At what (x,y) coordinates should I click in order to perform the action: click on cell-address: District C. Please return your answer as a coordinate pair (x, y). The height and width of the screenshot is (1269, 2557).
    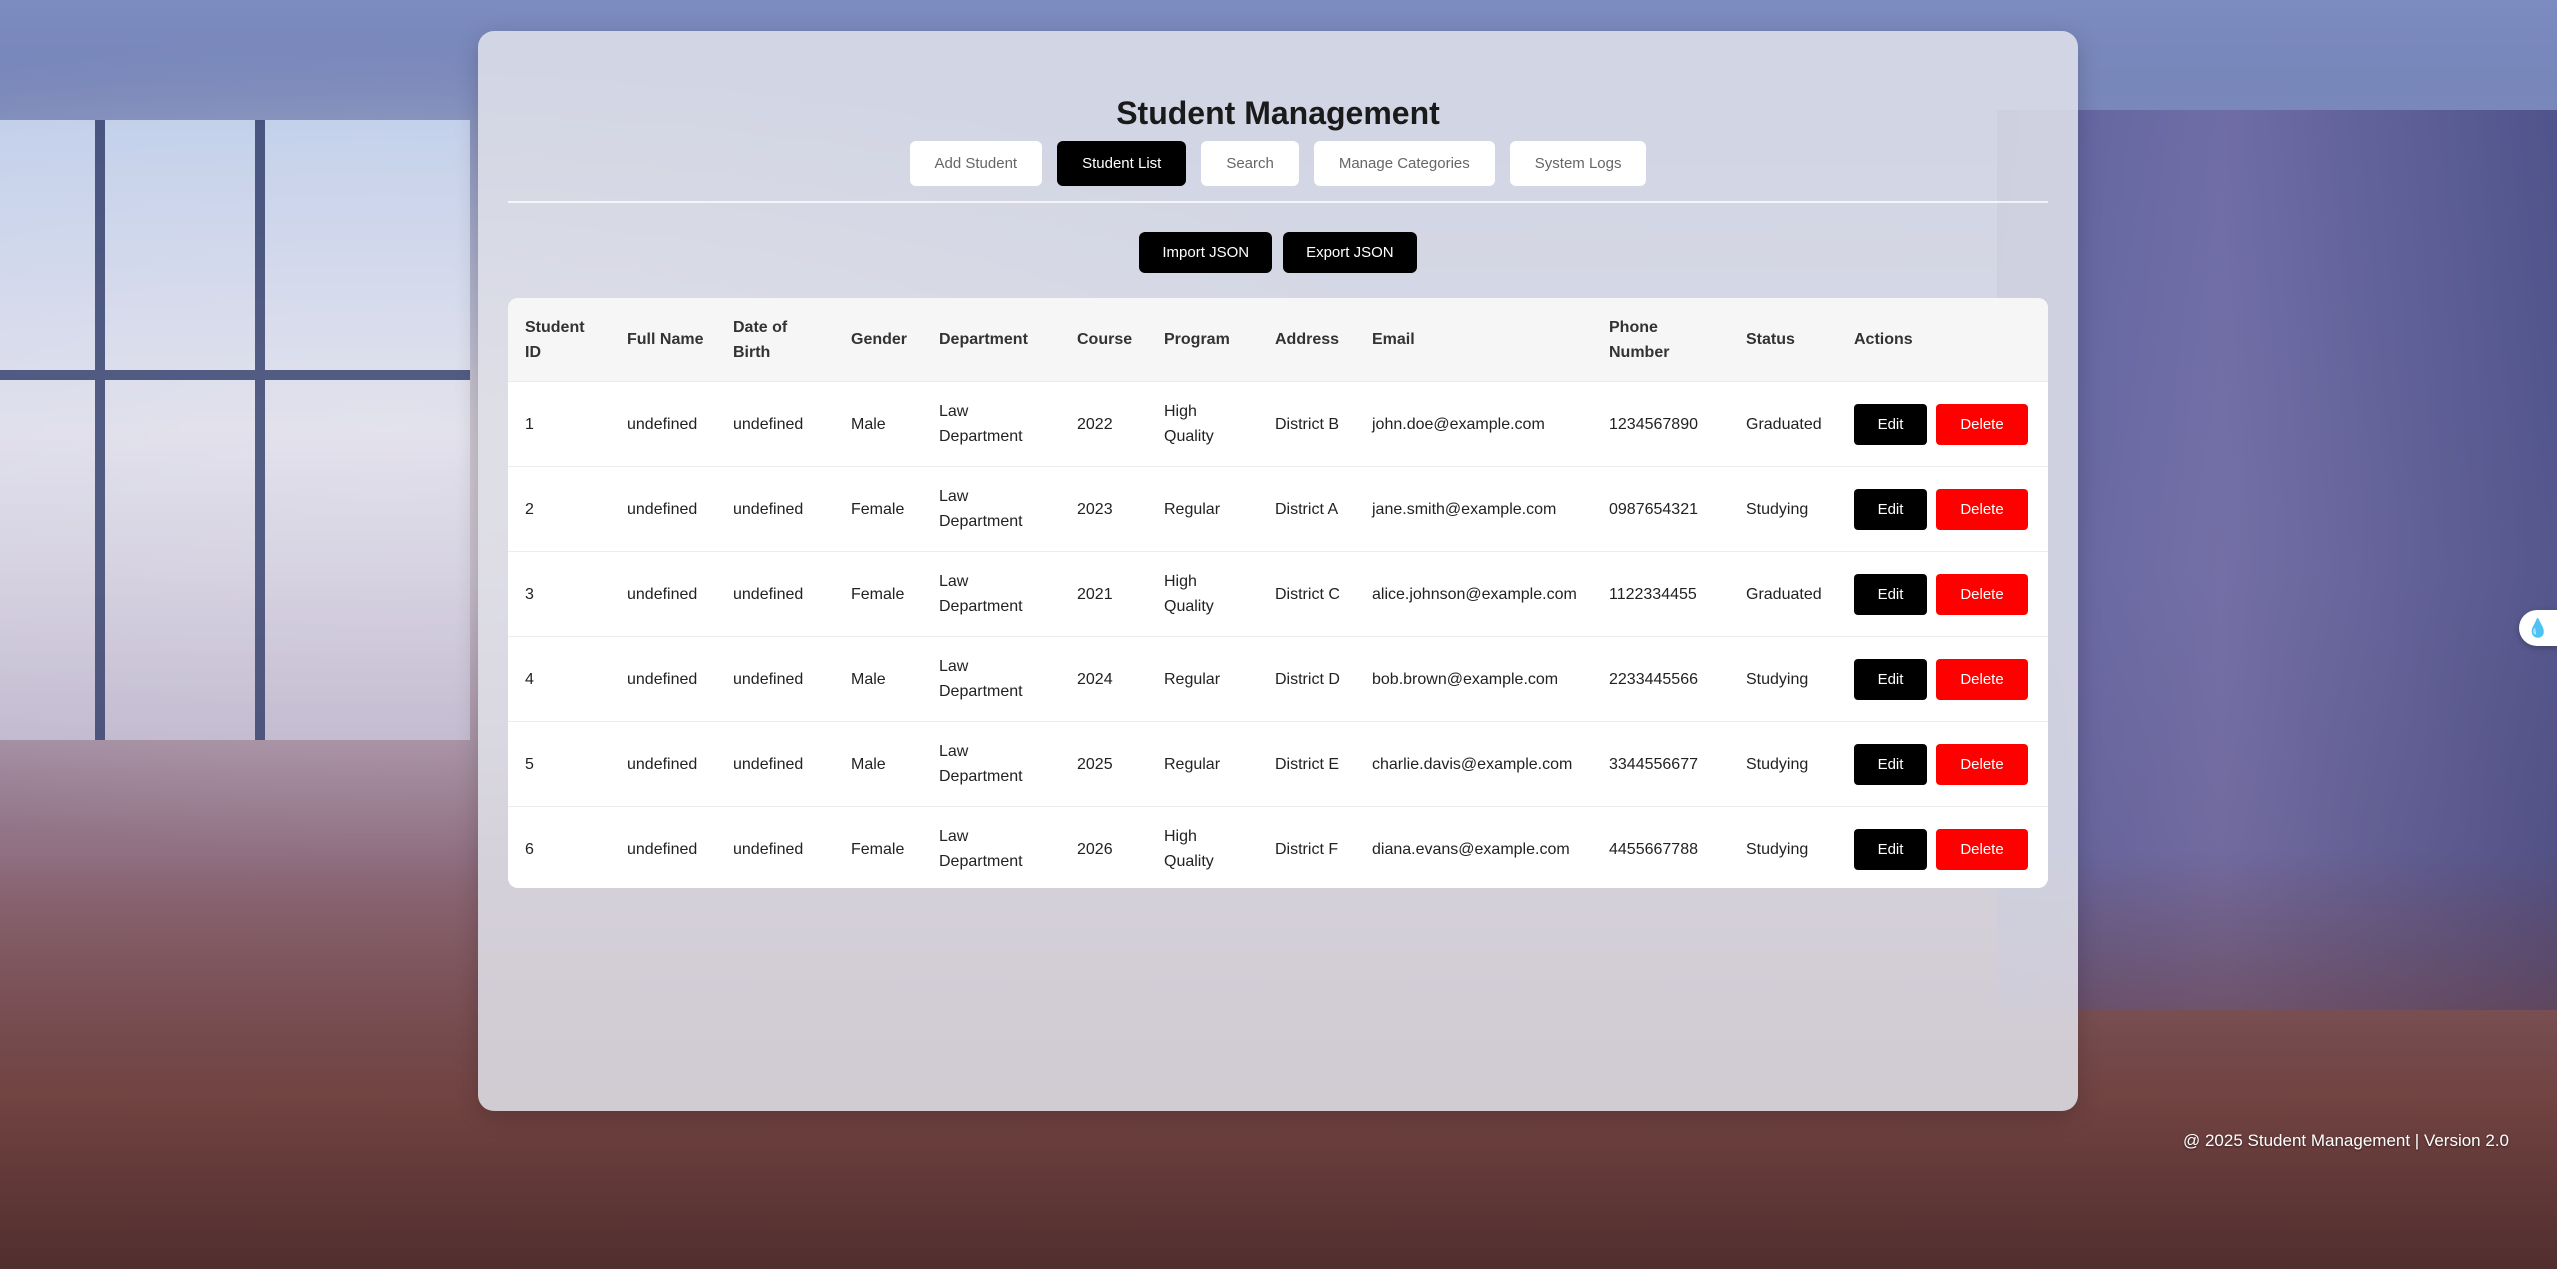
    Looking at the image, I should click on (1306, 594).